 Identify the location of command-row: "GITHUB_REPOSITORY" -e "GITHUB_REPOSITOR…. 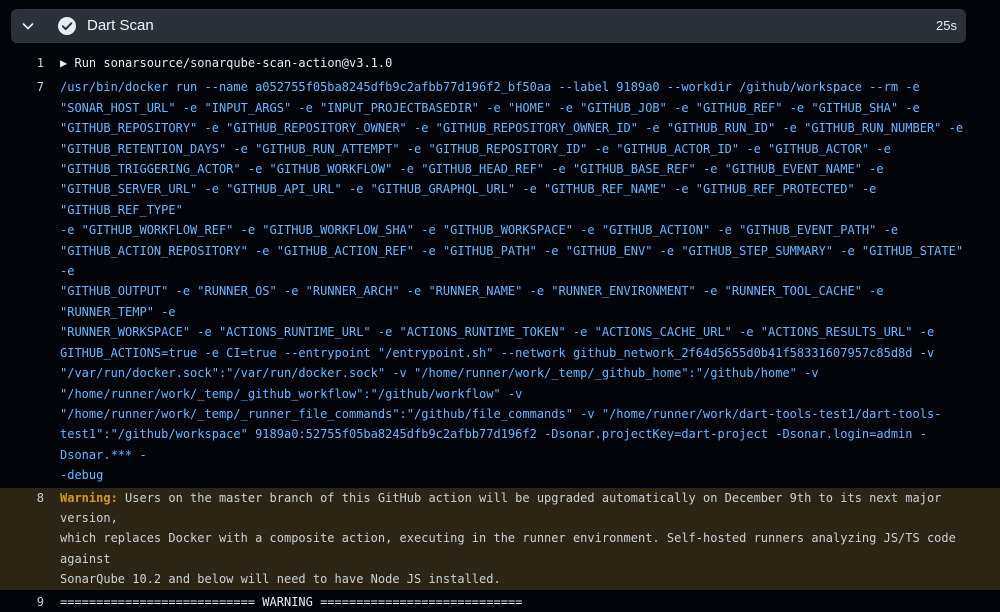
(512, 128).